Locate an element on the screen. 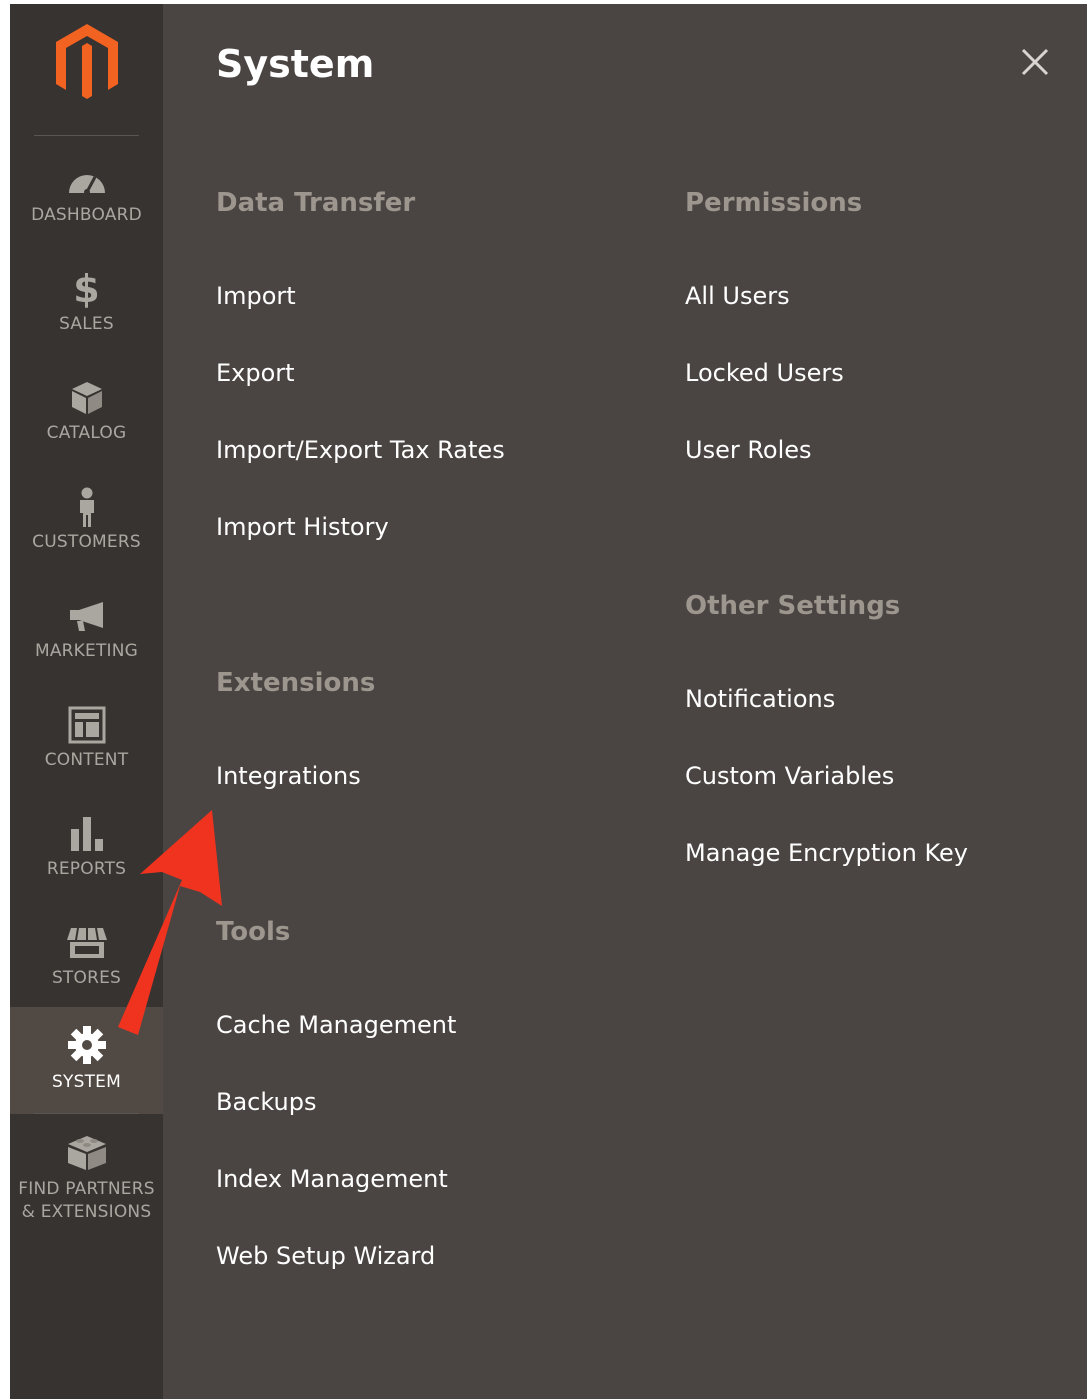  sidebar-item-find-partners: FIND PARTNERS & EXTENSIONS is located at coordinates (86, 1183).